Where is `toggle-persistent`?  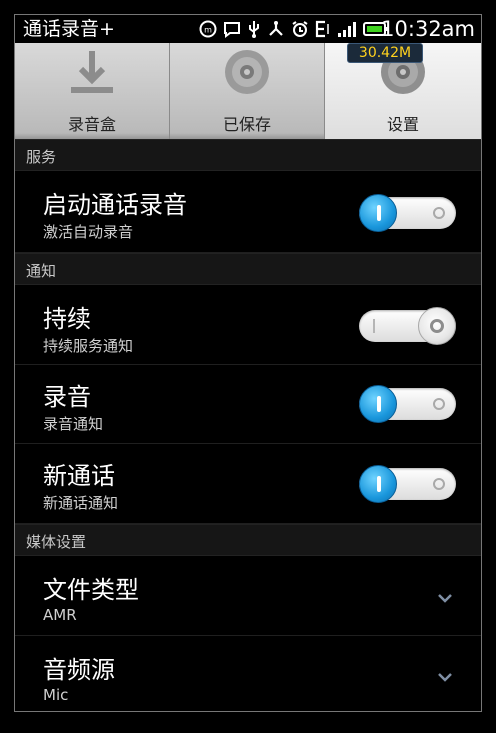 toggle-persistent is located at coordinates (407, 326).